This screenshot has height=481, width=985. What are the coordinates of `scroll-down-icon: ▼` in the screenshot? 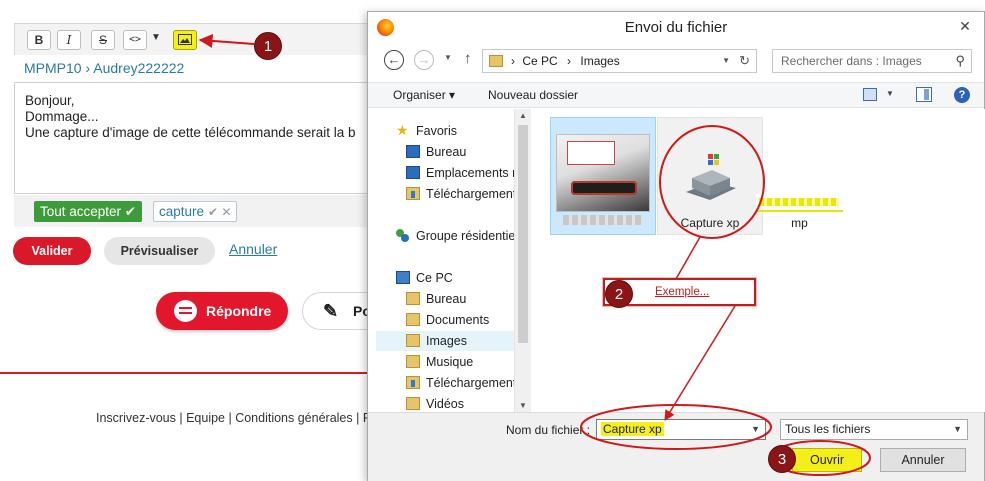 It's located at (523, 405).